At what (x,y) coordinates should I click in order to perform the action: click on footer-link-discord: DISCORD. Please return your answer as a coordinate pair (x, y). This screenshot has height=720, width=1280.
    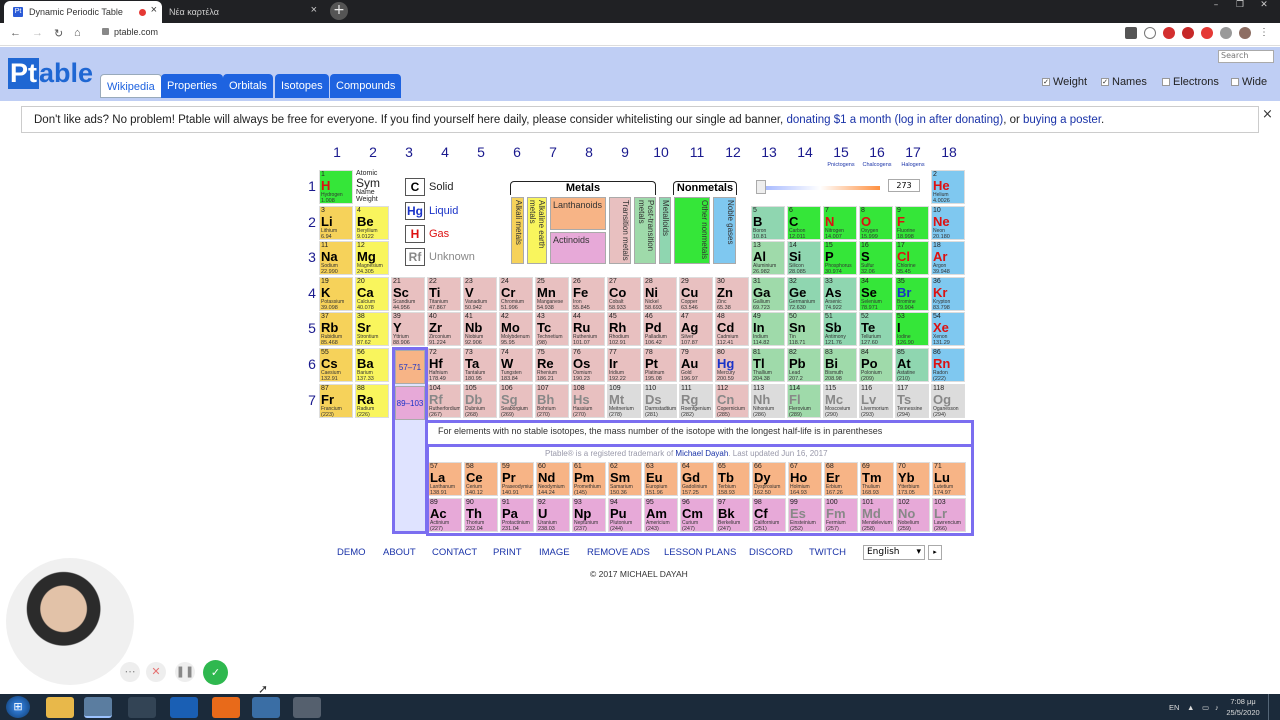
    Looking at the image, I should click on (771, 552).